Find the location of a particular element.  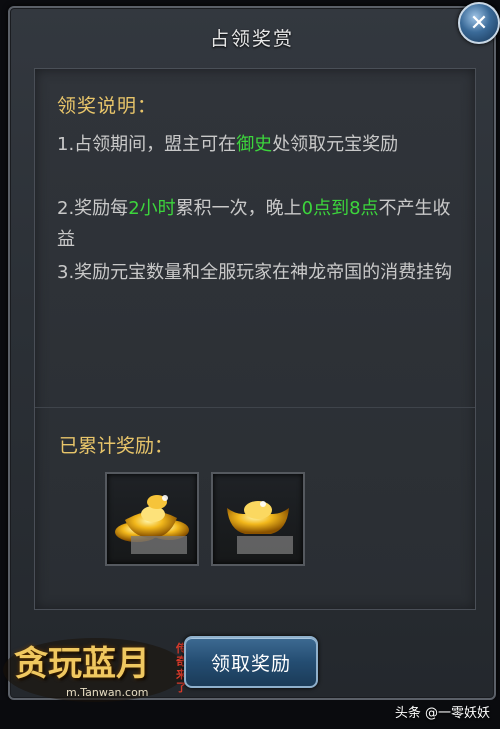

rule-3: 3.奖励元宝数量和全服玩家在神龙帝国的消费挂钩 is located at coordinates (255, 272).